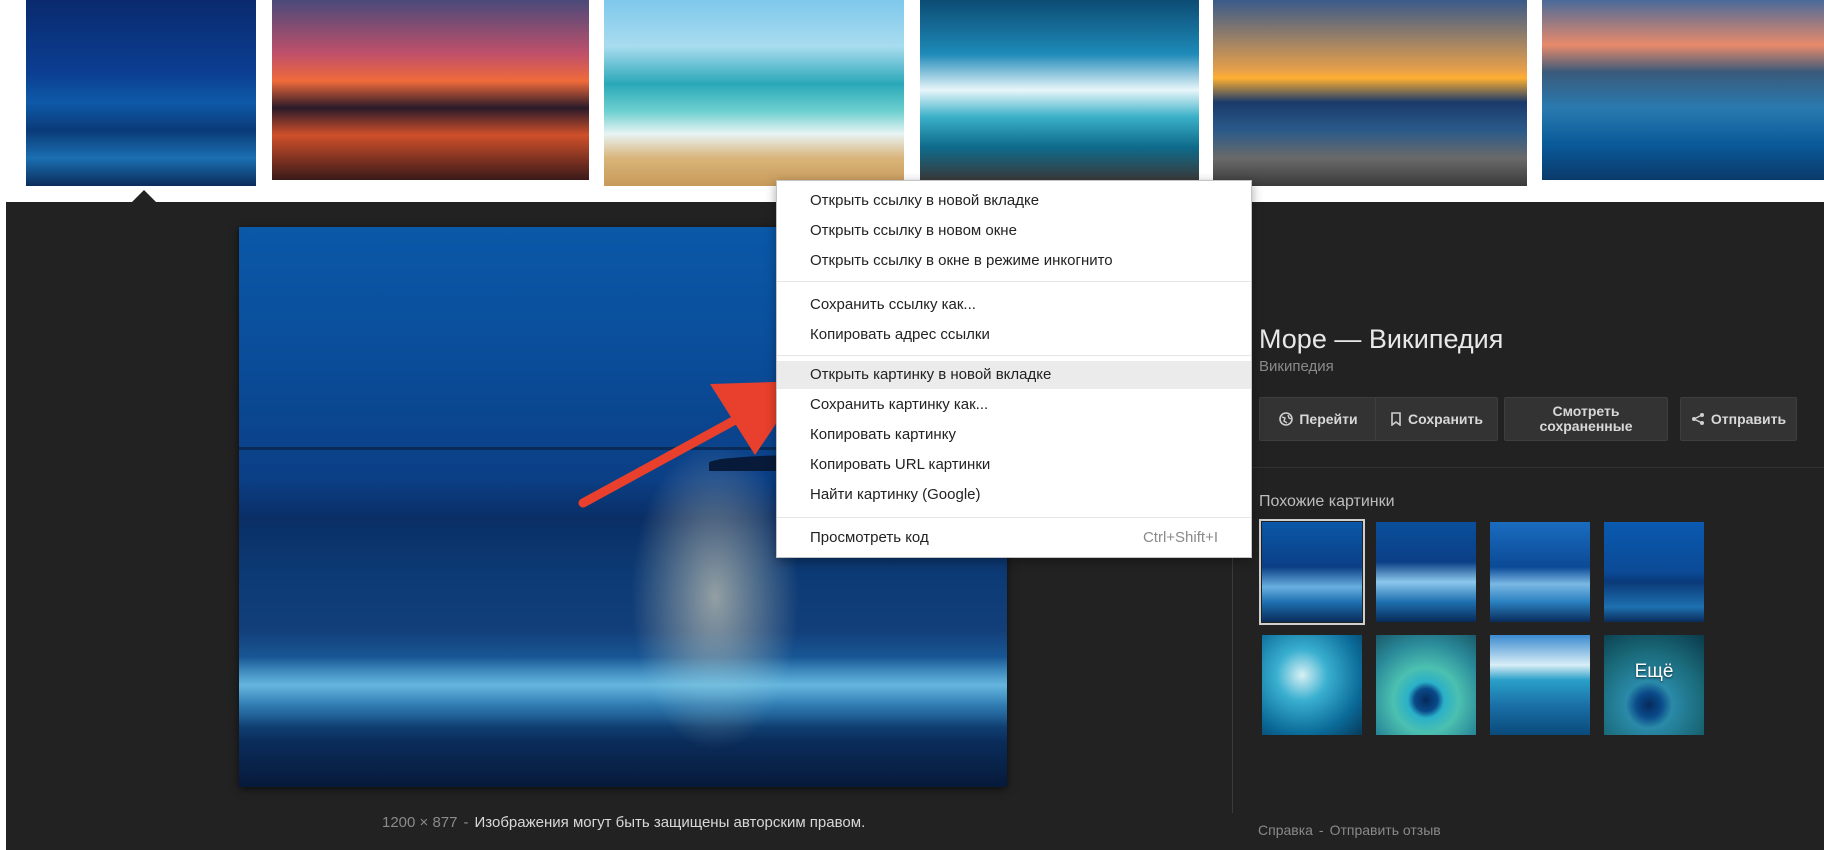 The height and width of the screenshot is (850, 1824). Describe the element at coordinates (1014, 261) in the screenshot. I see `menu-item-open-link-incognito: Открыть ссылку в окне в режиме инкогнито` at that location.